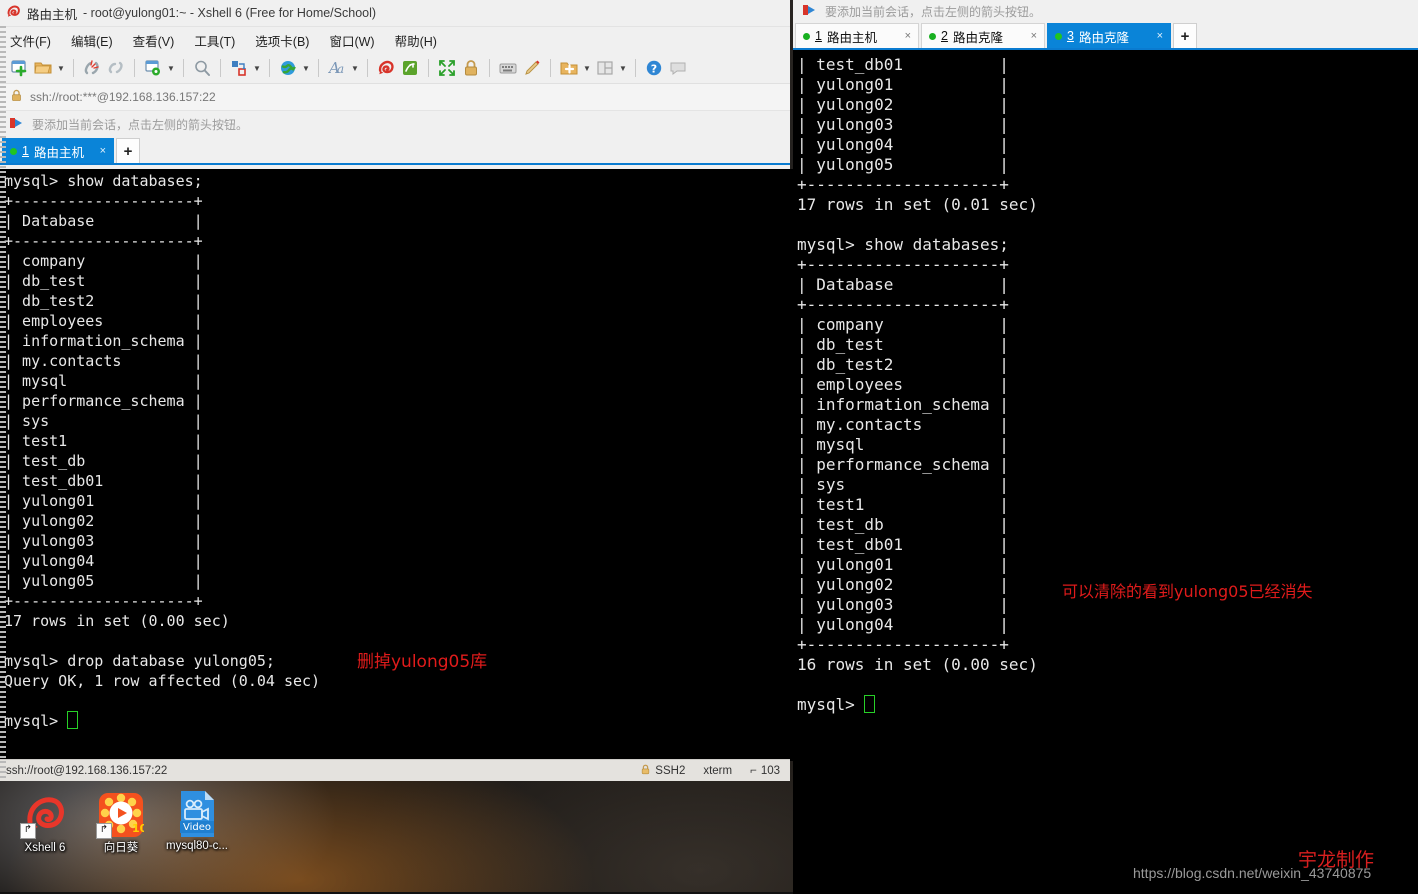 The width and height of the screenshot is (1418, 894). Describe the element at coordinates (670, 770) in the screenshot. I see `status-ssh-label: SSH2` at that location.